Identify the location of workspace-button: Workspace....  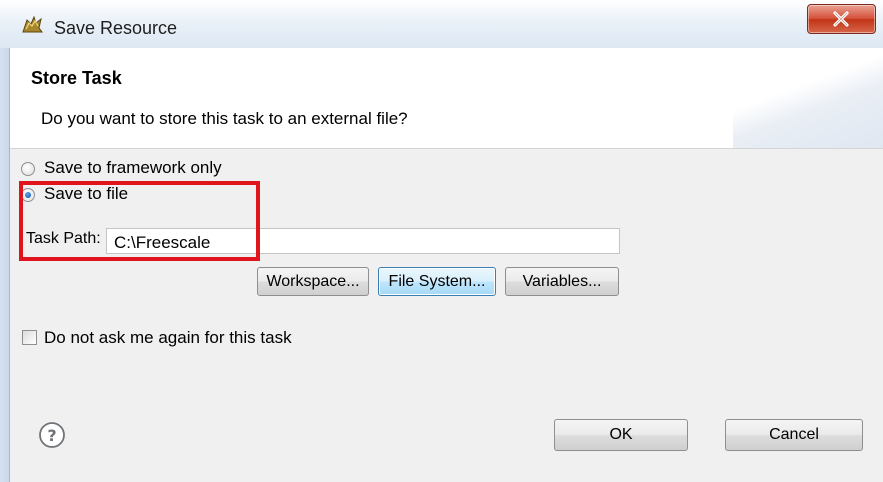
(313, 281).